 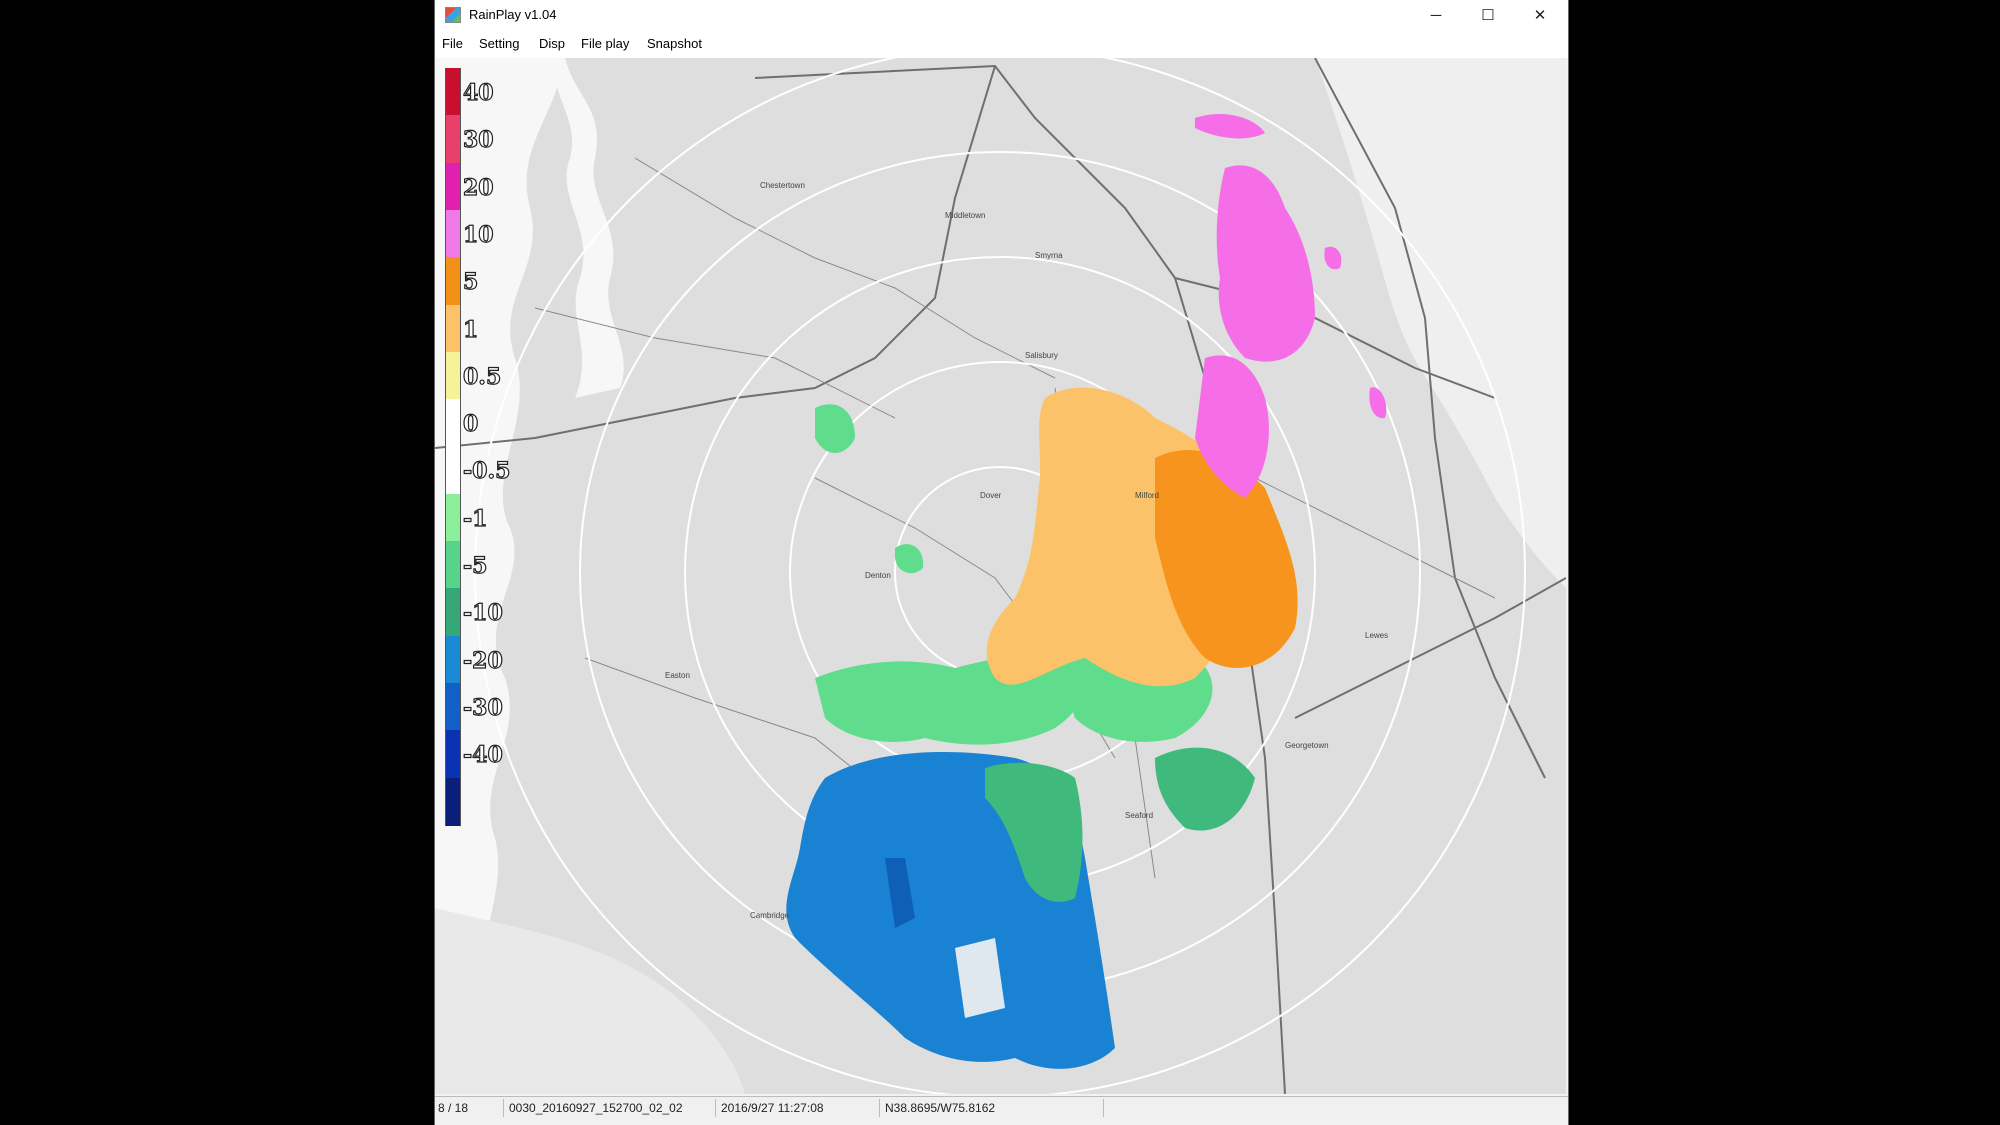 What do you see at coordinates (482, 376) in the screenshot?
I see `legend-label: 0.5` at bounding box center [482, 376].